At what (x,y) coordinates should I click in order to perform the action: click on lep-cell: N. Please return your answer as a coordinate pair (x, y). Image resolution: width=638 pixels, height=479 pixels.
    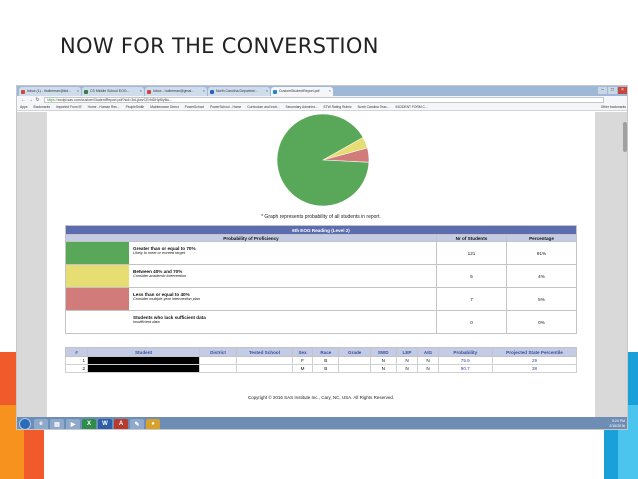
    Looking at the image, I should click on (407, 368).